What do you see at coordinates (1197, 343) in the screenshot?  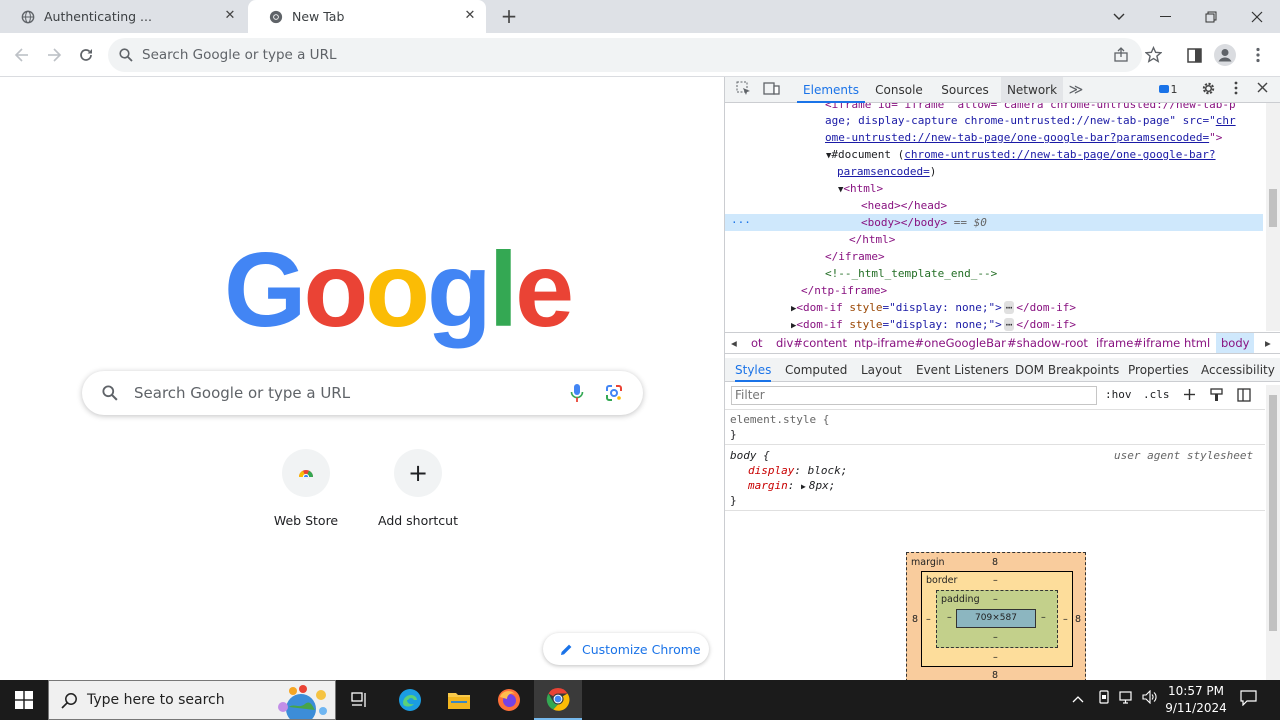 I see `breadcrumb-item: html` at bounding box center [1197, 343].